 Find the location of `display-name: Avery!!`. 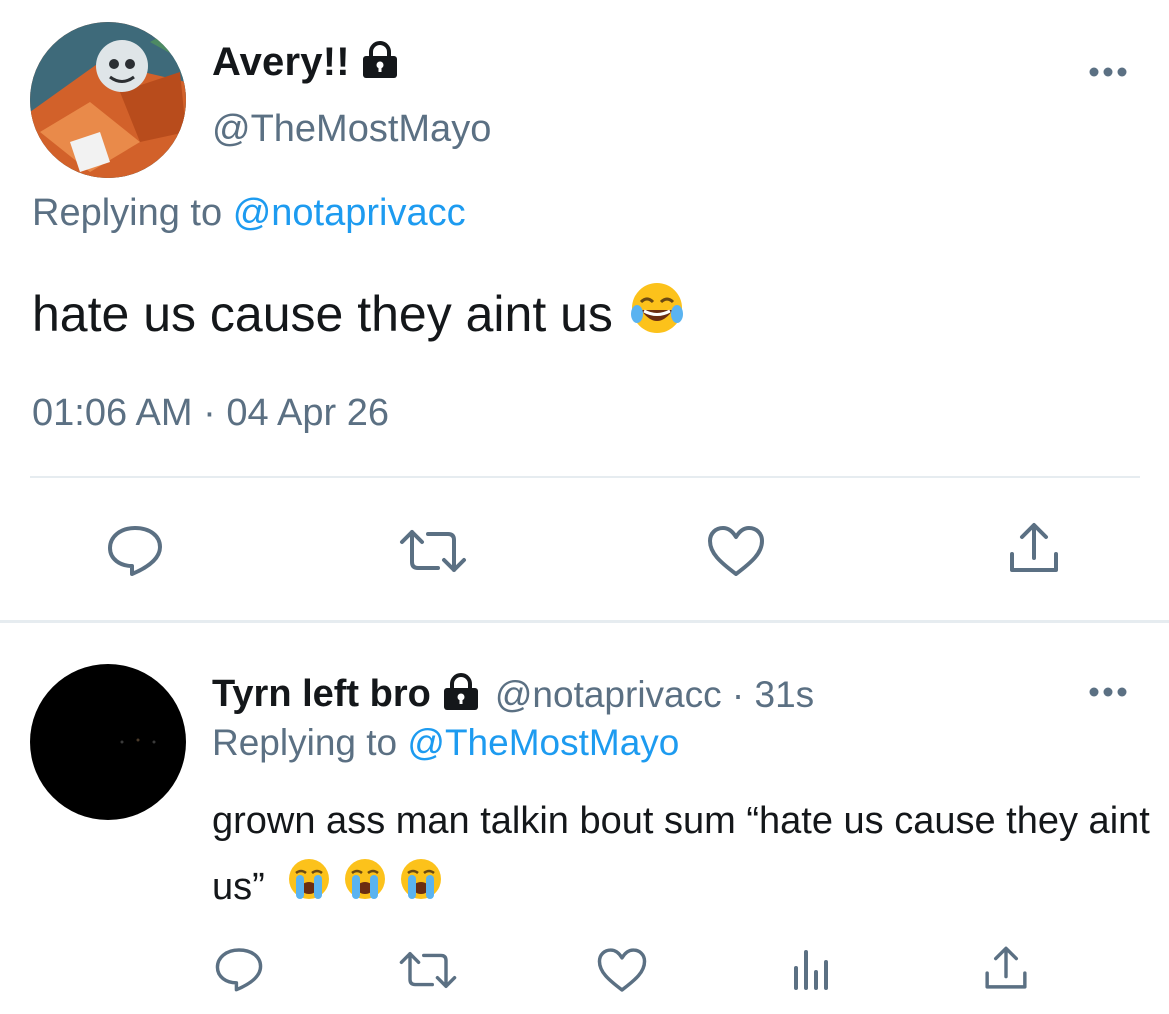

display-name: Avery!! is located at coordinates (281, 62).